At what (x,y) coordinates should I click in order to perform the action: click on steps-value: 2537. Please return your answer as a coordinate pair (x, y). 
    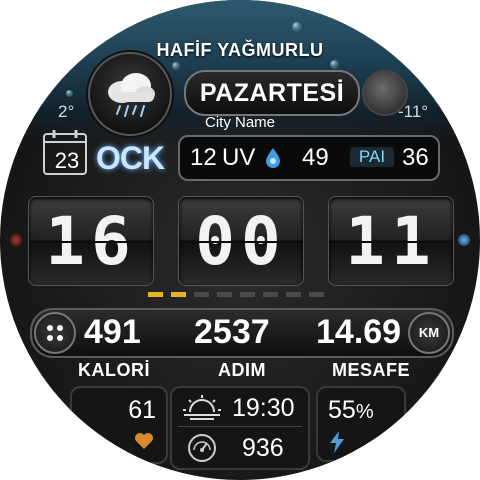
    Looking at the image, I should click on (232, 332).